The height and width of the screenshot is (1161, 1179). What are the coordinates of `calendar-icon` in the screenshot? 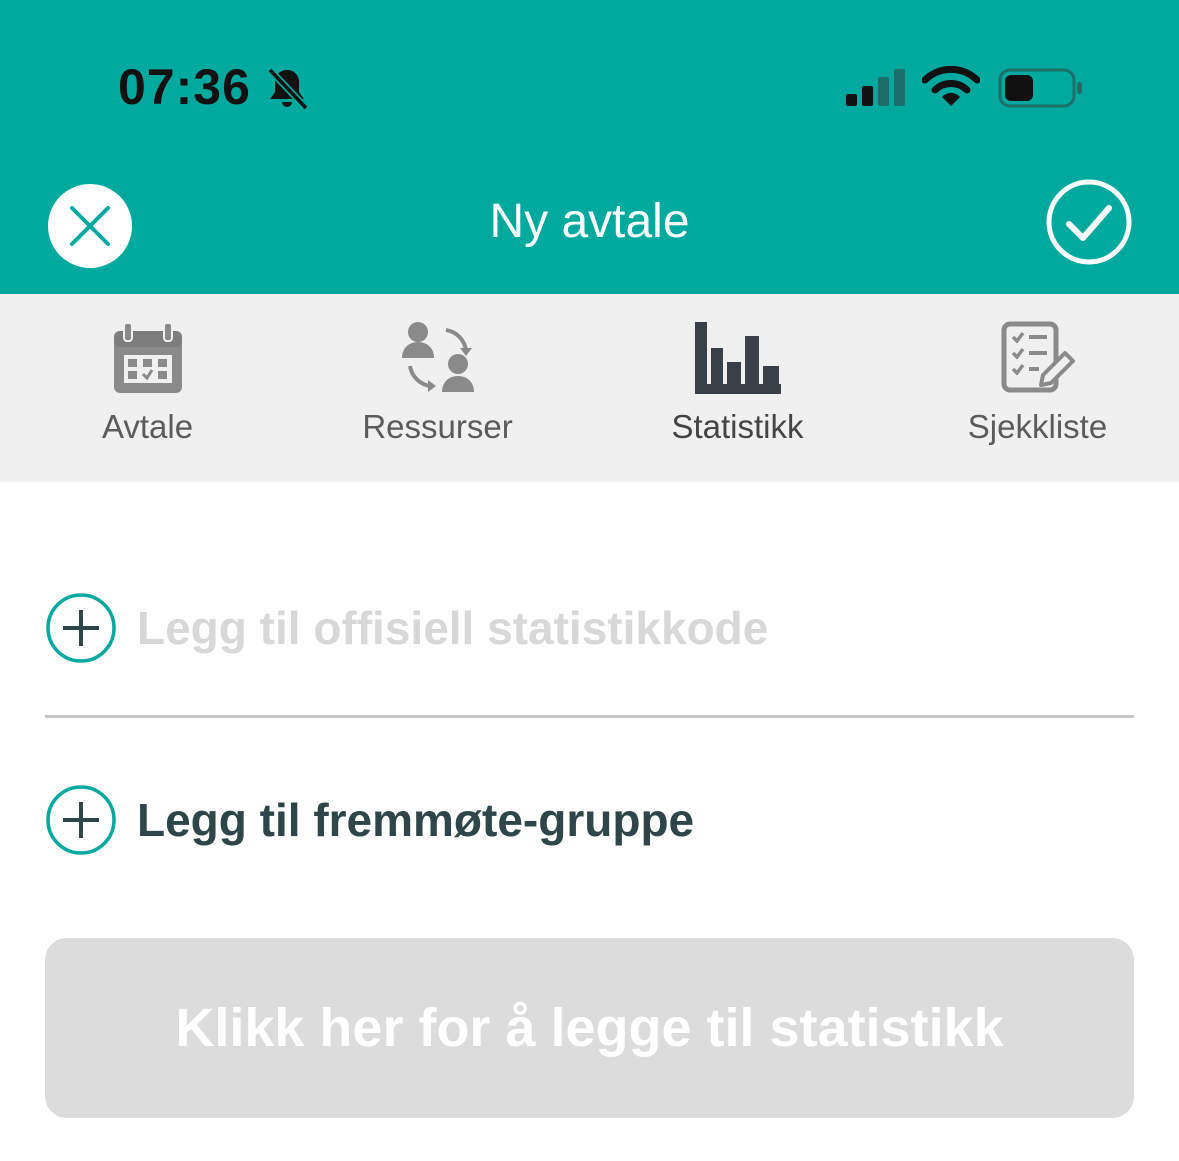 It's located at (147, 357).